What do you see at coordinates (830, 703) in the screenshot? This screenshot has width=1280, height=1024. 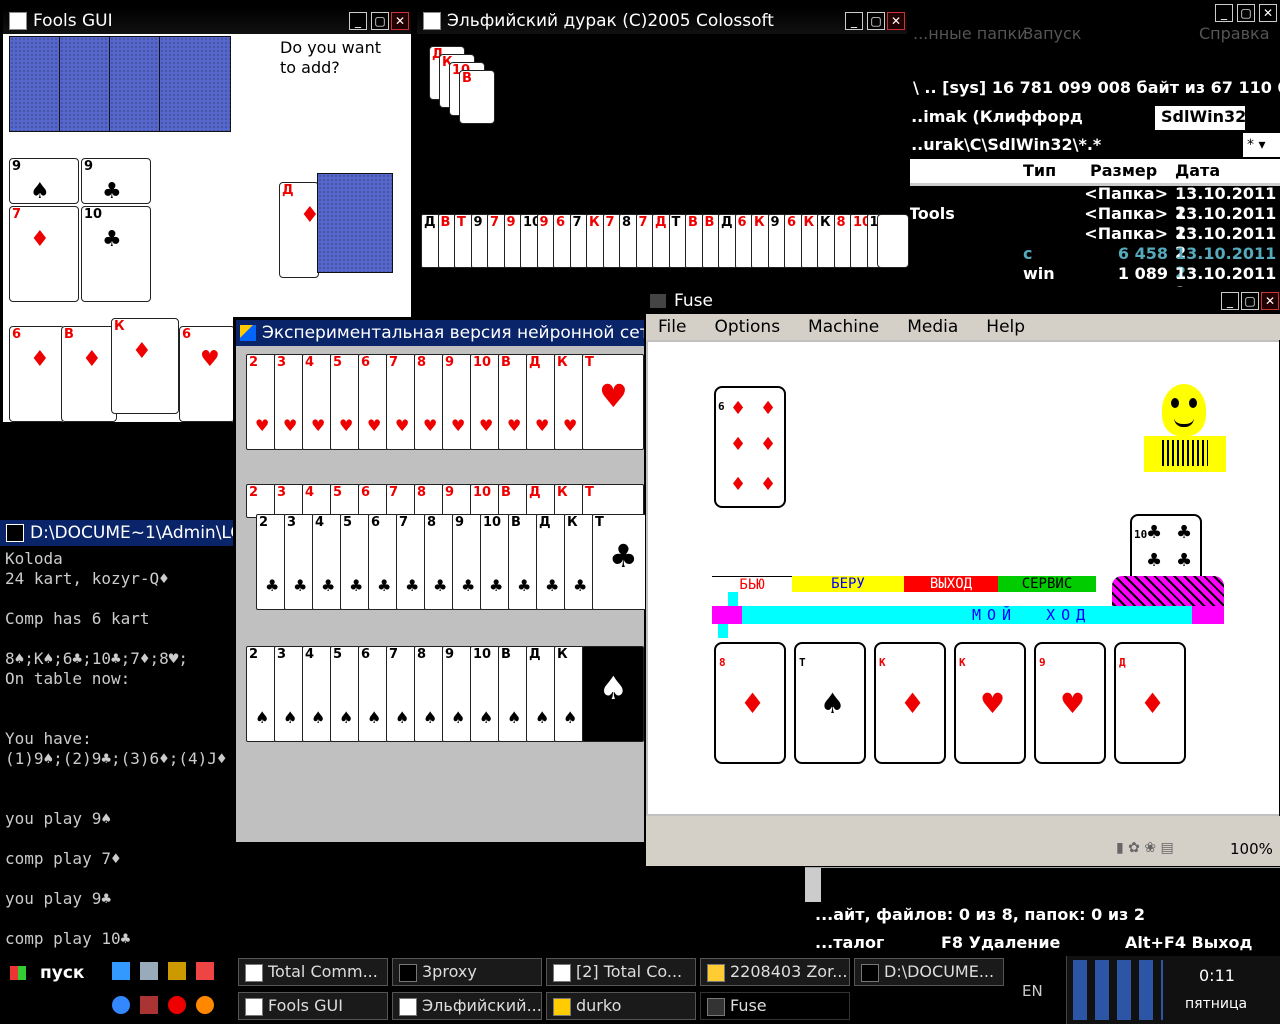 I see `player-card: Т ♠` at bounding box center [830, 703].